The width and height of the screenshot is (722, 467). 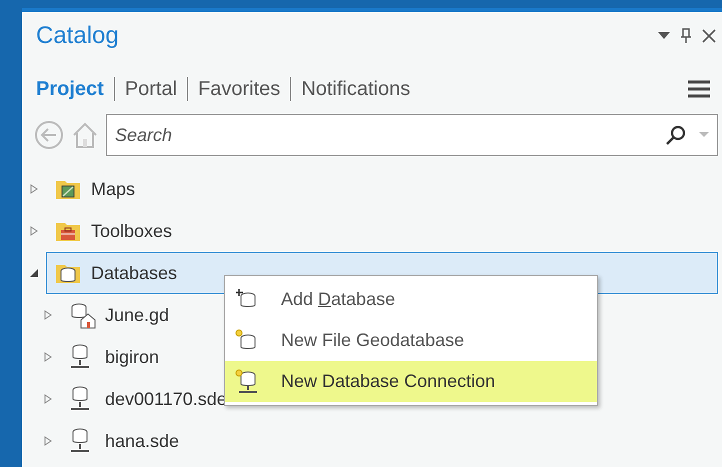 What do you see at coordinates (113, 189) in the screenshot?
I see `tree-item-label: Maps` at bounding box center [113, 189].